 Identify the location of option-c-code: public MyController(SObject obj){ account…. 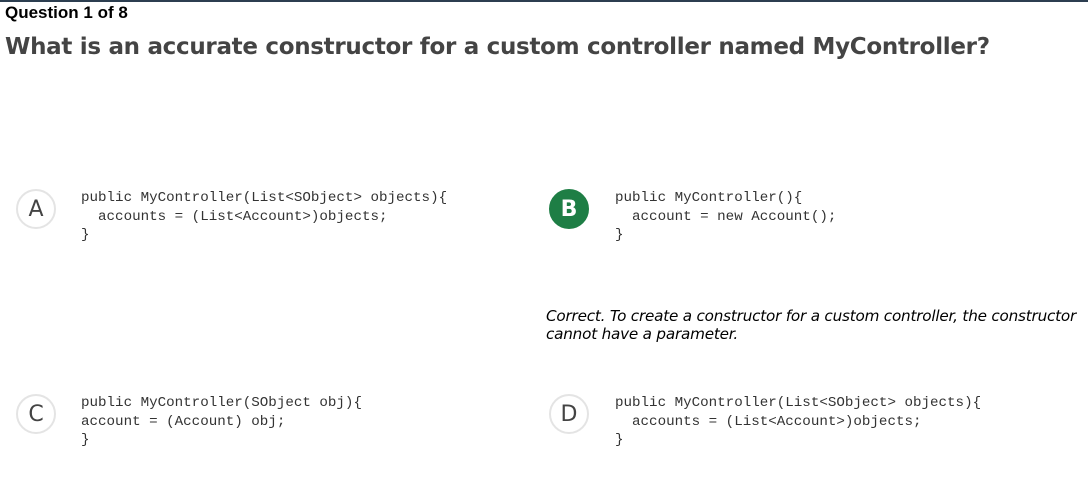
(221, 422).